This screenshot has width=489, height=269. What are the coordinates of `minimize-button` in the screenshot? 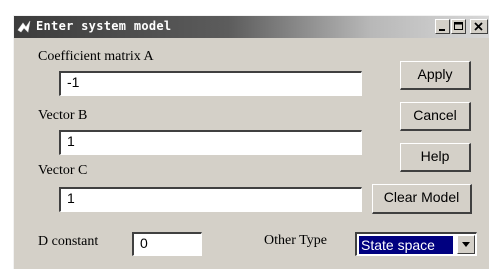 It's located at (442, 26).